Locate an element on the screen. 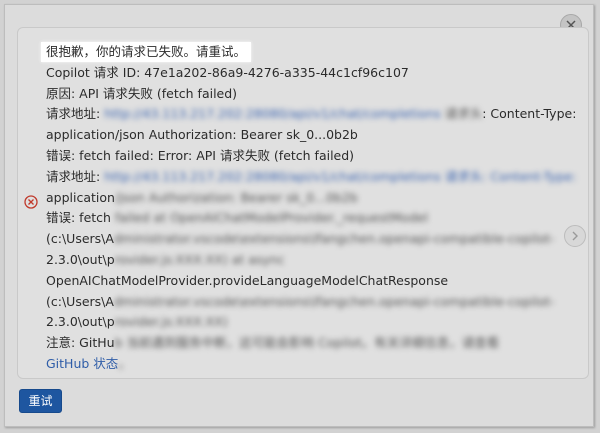  note-prefix: 注意: GitHu is located at coordinates (80, 343).